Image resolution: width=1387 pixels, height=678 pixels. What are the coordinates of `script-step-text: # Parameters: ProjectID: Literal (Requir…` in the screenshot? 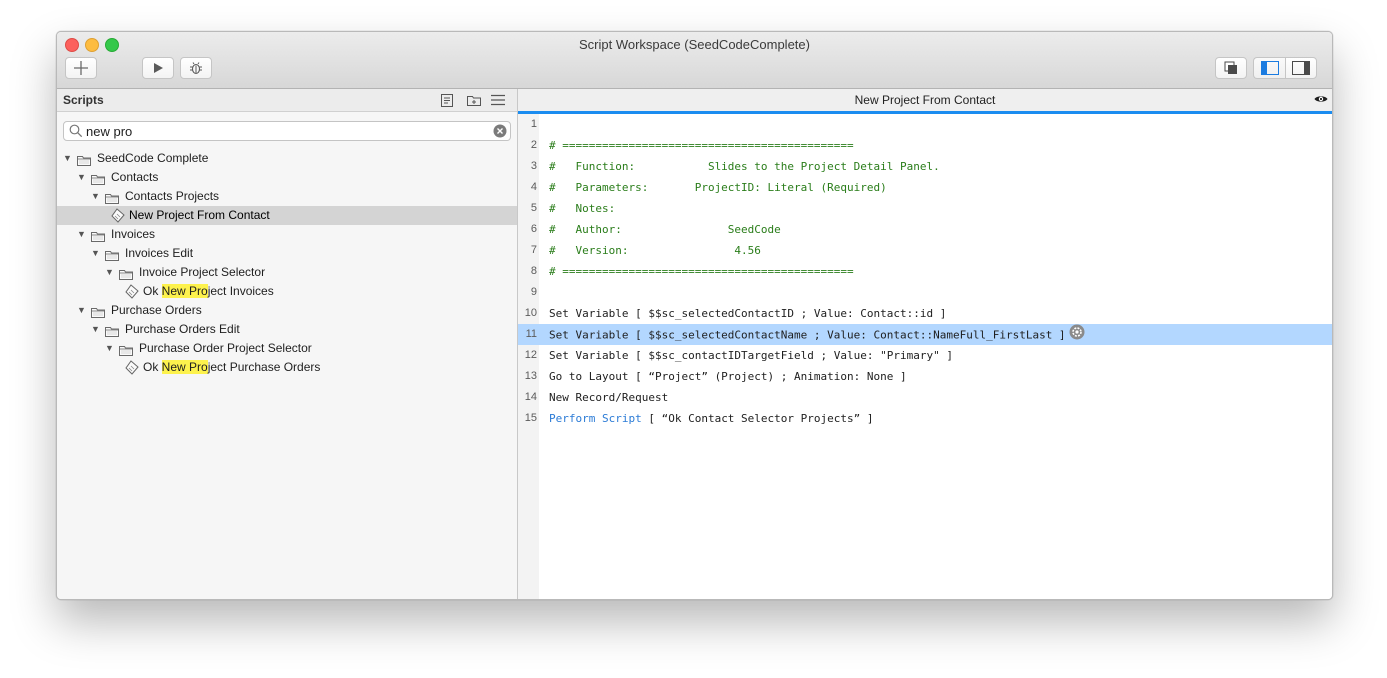 It's located at (718, 187).